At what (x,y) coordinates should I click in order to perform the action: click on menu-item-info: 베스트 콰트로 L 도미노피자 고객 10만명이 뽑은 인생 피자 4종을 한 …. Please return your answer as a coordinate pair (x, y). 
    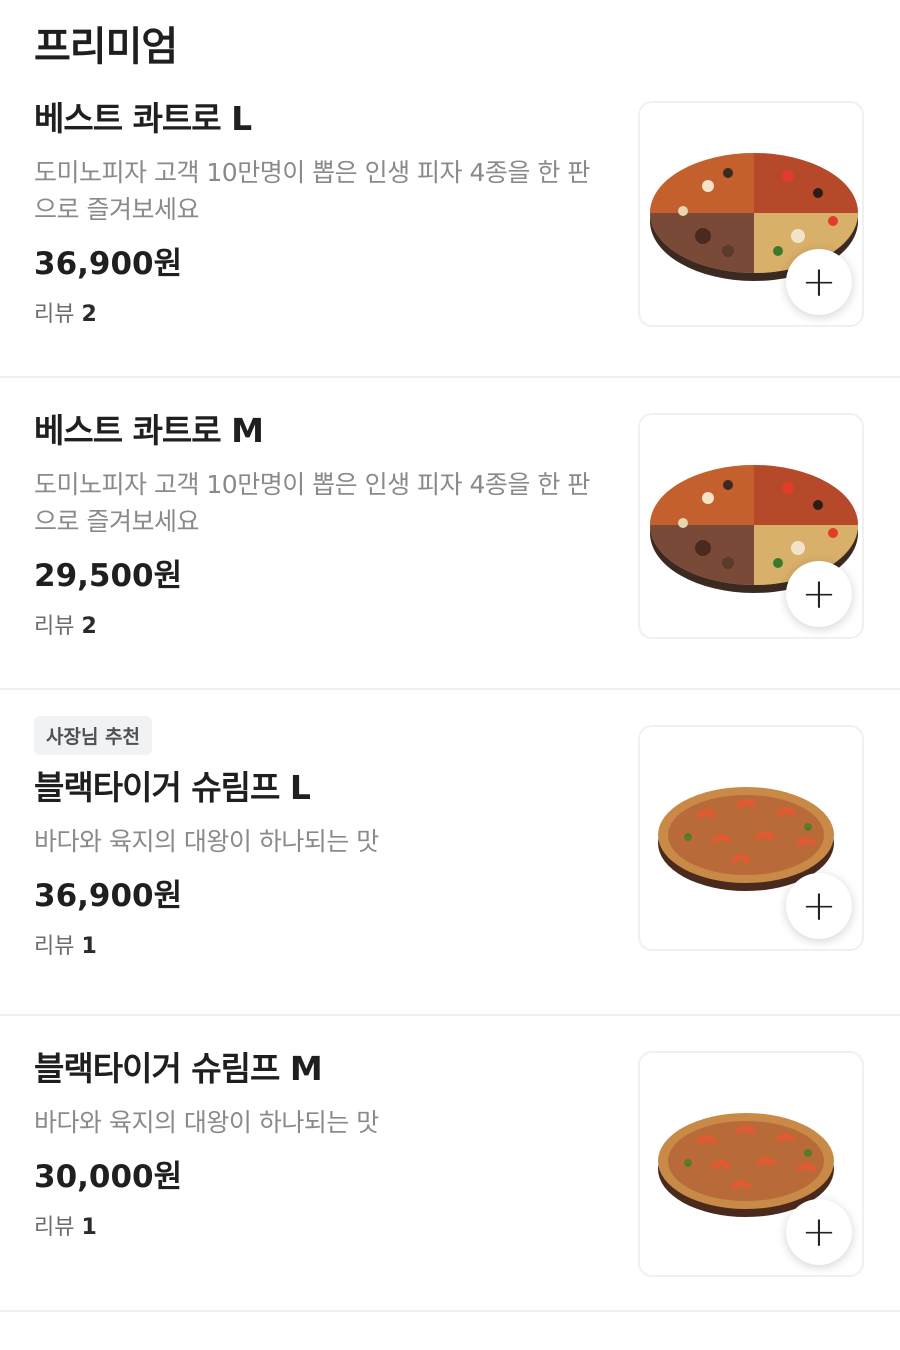
    Looking at the image, I should click on (319, 213).